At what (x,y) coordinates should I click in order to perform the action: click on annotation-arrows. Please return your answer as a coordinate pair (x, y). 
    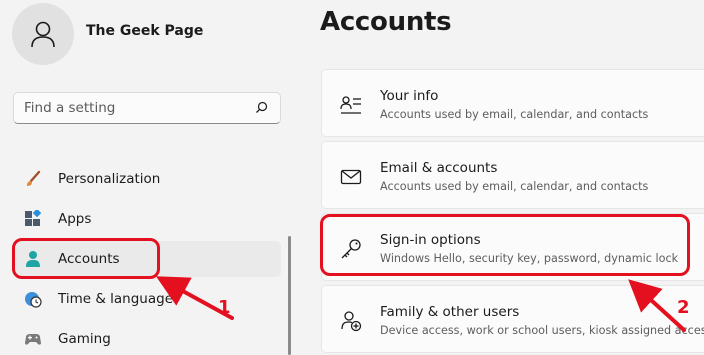
    Looking at the image, I should click on (420, 304).